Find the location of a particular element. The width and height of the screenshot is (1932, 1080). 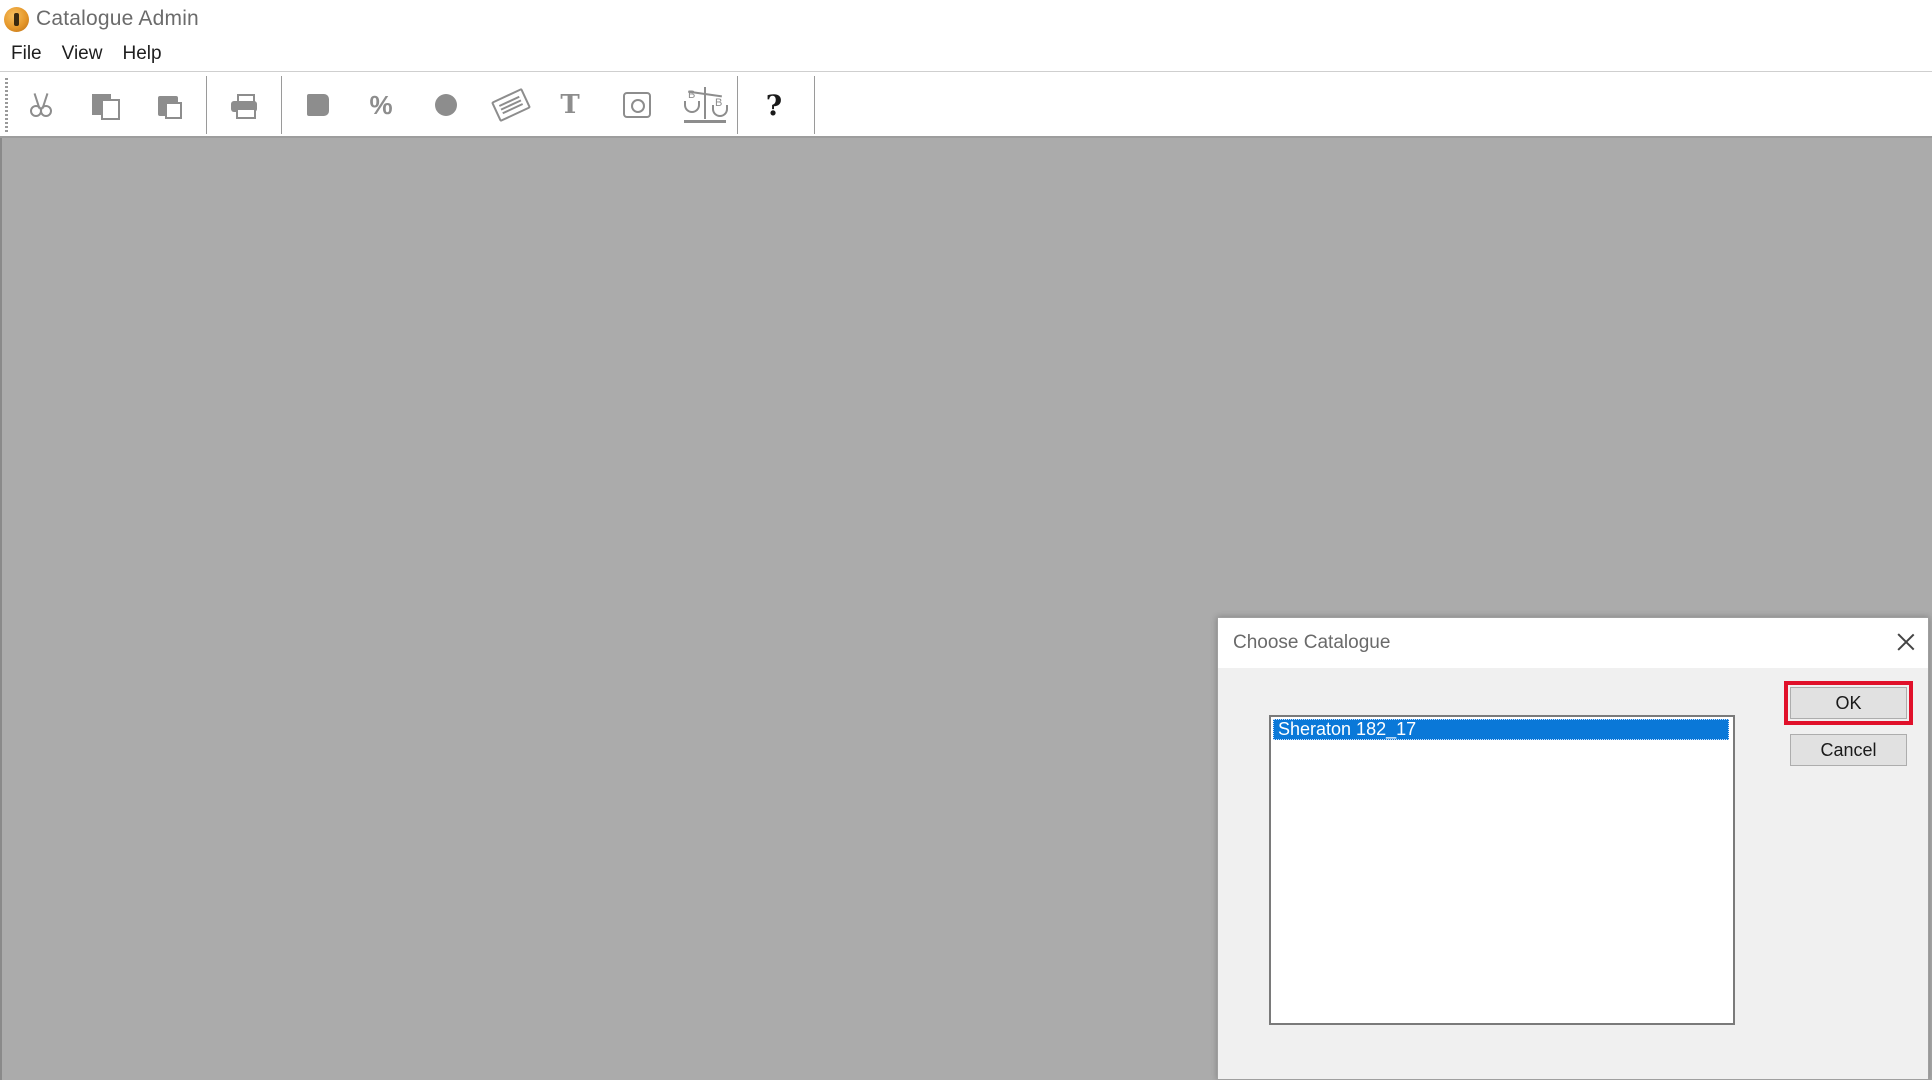

menu-help: Help is located at coordinates (141, 54).